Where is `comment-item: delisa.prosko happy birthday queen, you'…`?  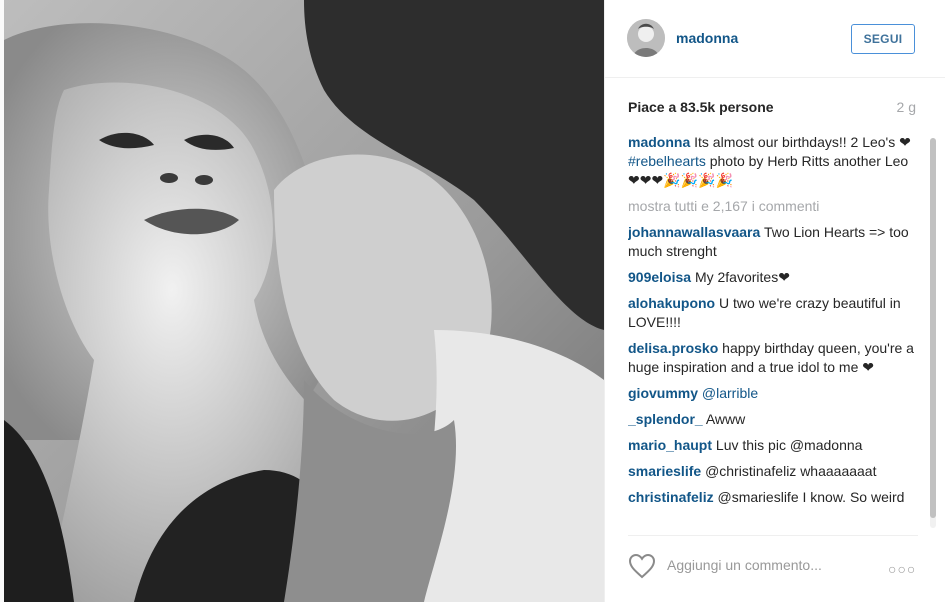 comment-item: delisa.prosko happy birthday queen, you'… is located at coordinates (773, 358).